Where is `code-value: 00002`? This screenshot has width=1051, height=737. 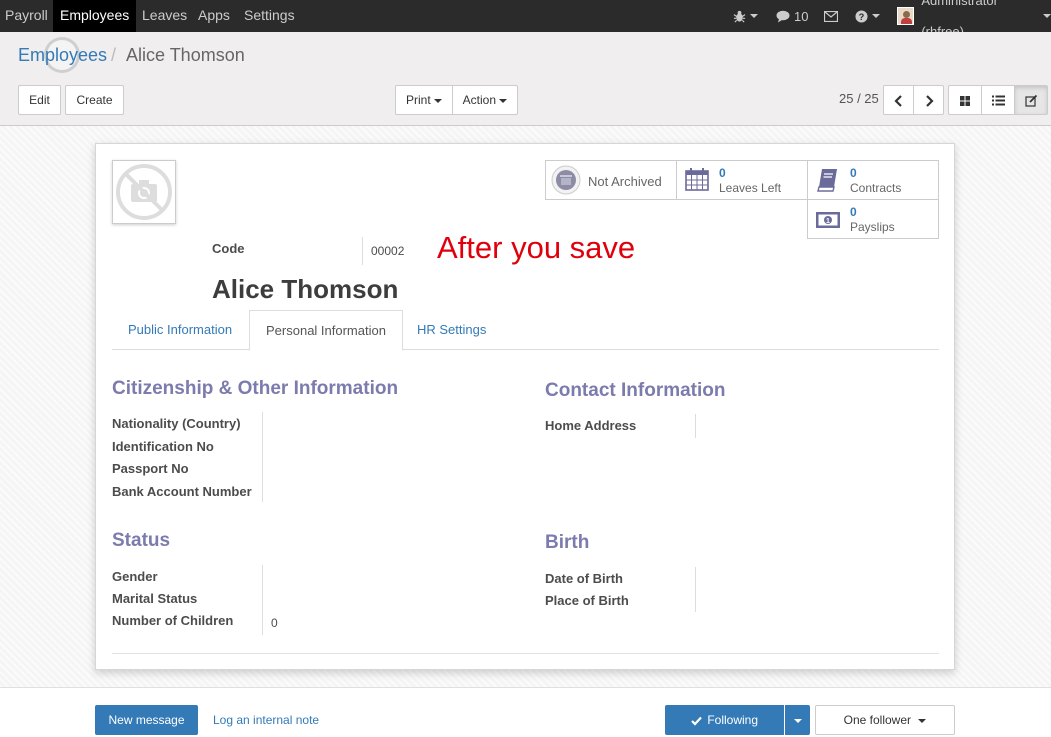 code-value: 00002 is located at coordinates (388, 251).